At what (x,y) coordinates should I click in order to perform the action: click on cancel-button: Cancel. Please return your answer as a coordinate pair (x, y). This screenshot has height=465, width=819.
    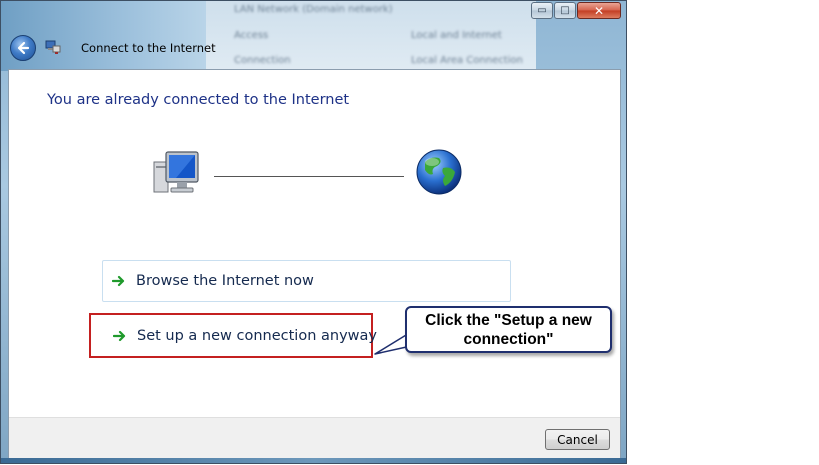
    Looking at the image, I should click on (577, 439).